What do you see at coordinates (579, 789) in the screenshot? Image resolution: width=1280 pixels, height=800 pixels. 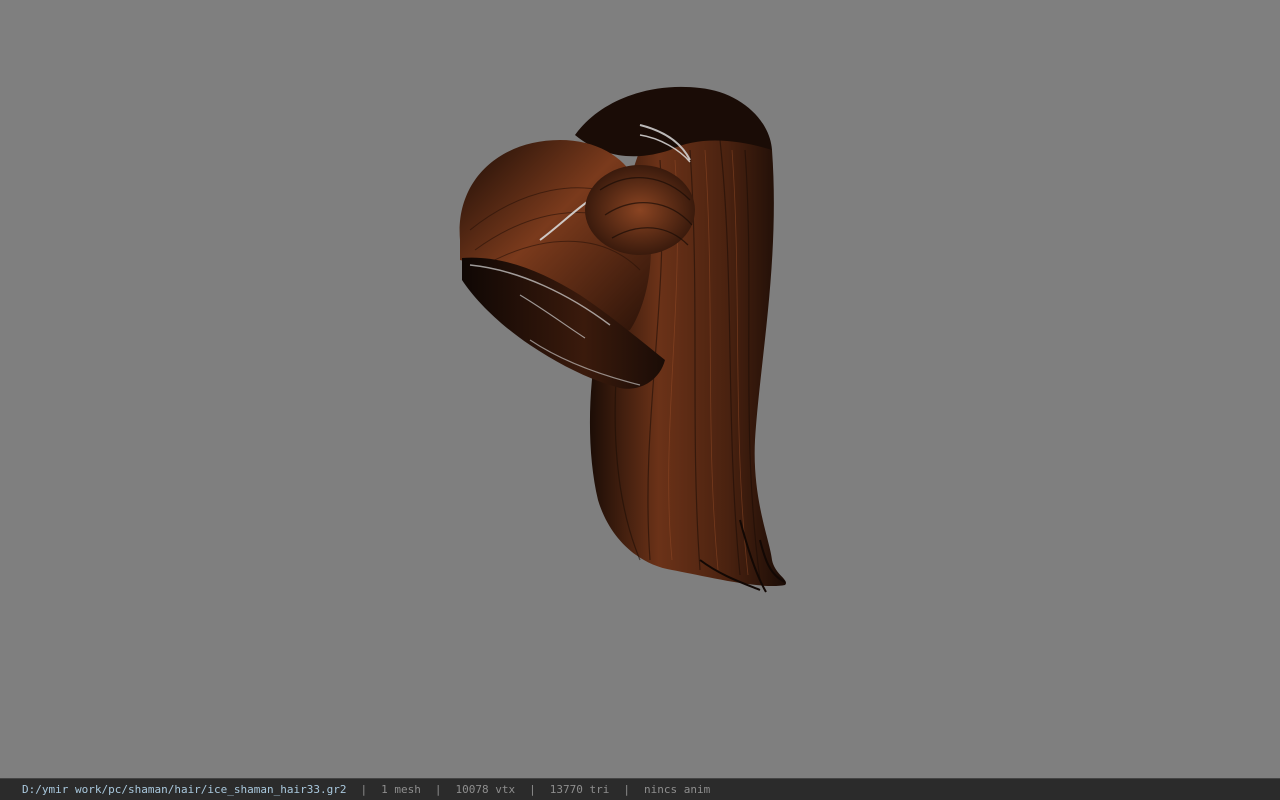 I see `triangle-count-label: 13770 tri` at bounding box center [579, 789].